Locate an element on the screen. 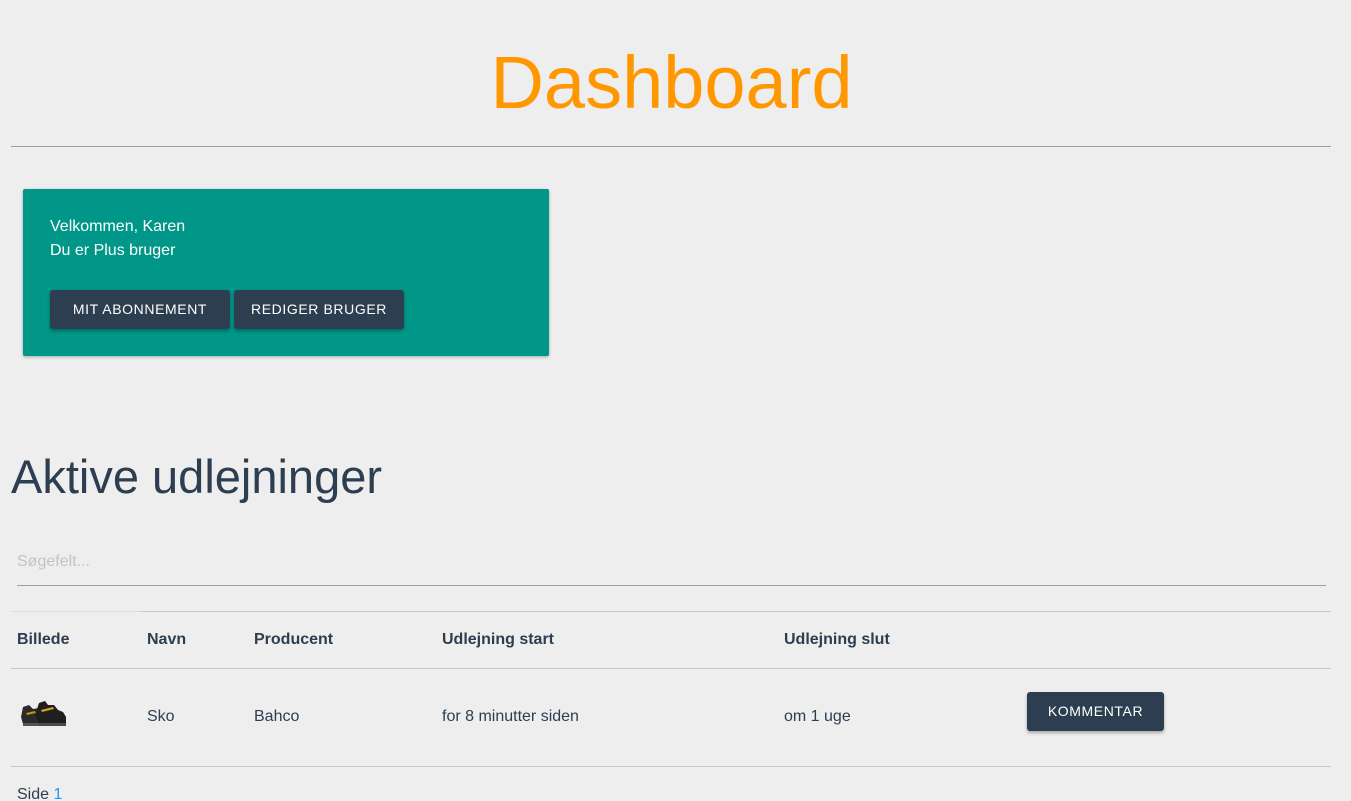 This screenshot has width=1351, height=801. table-top-divider-left is located at coordinates (76, 611).